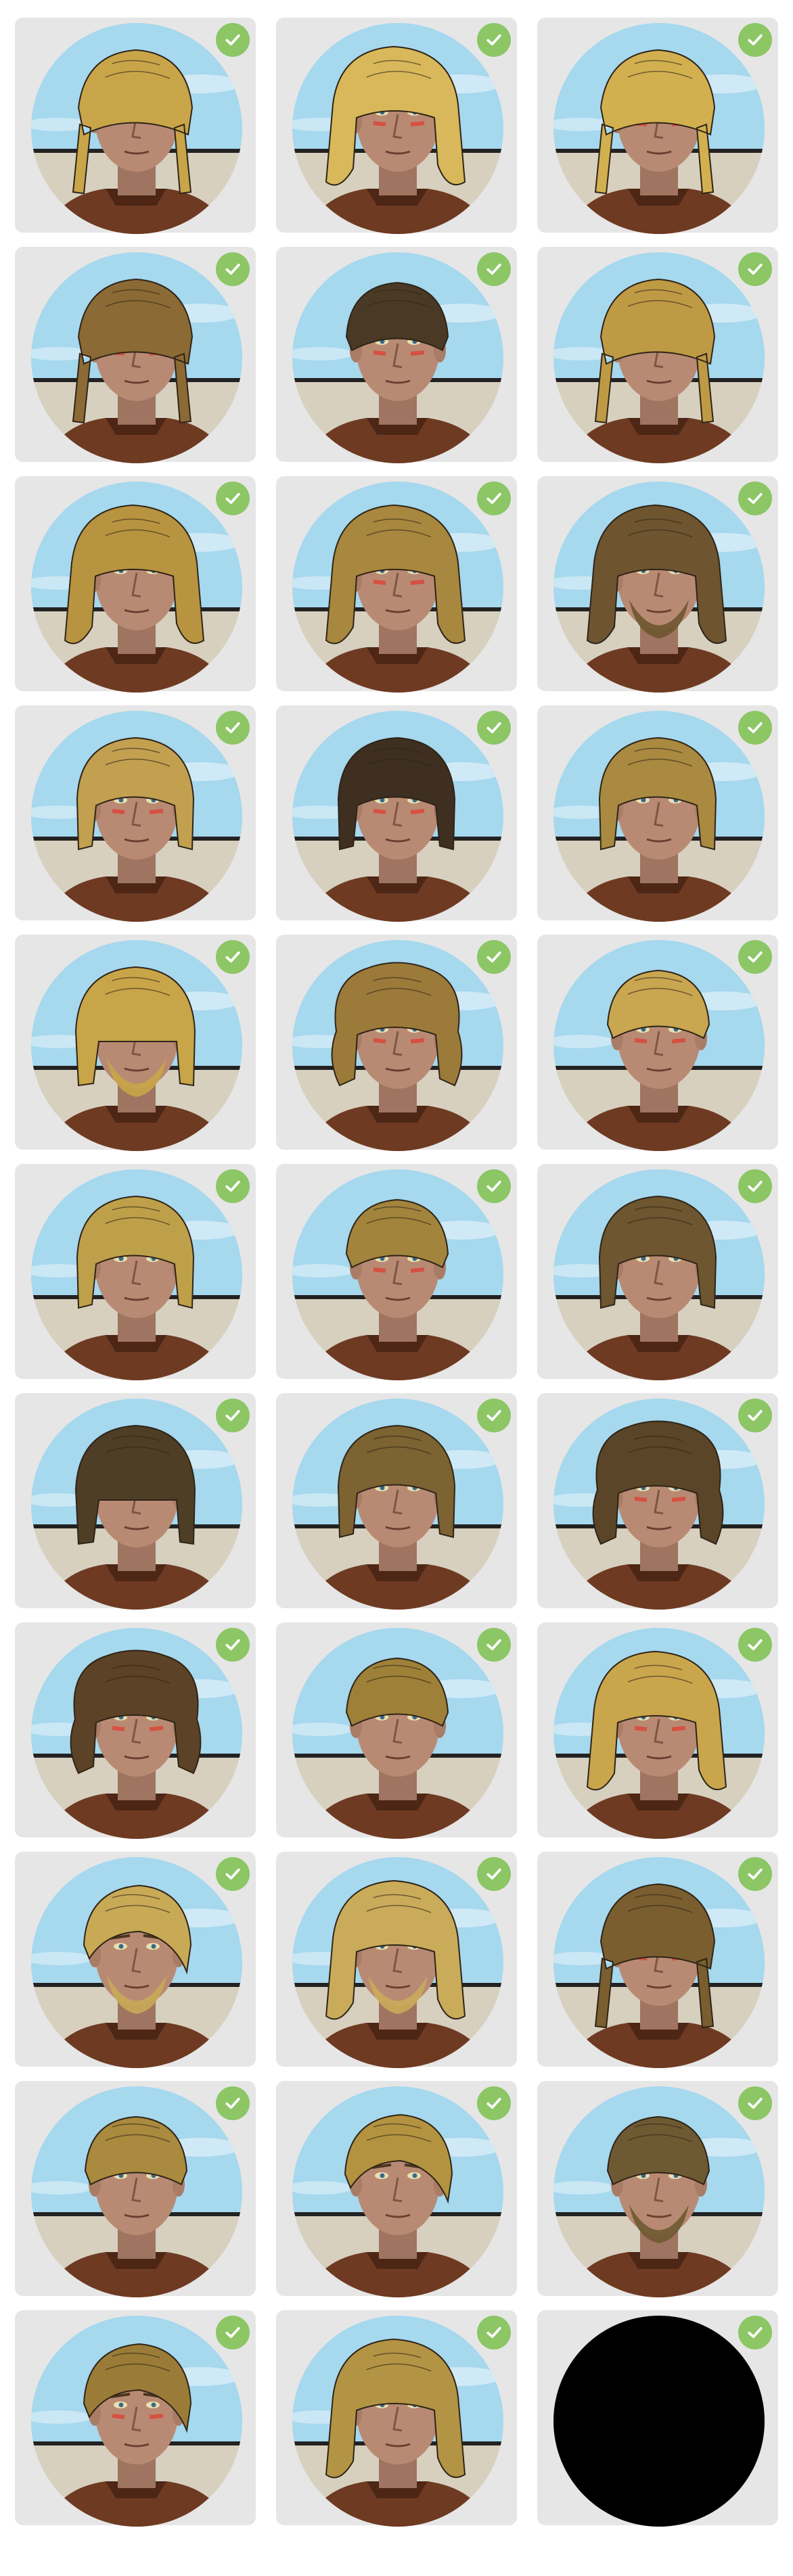 This screenshot has width=793, height=2576. I want to click on empty-portrait-slot, so click(659, 2421).